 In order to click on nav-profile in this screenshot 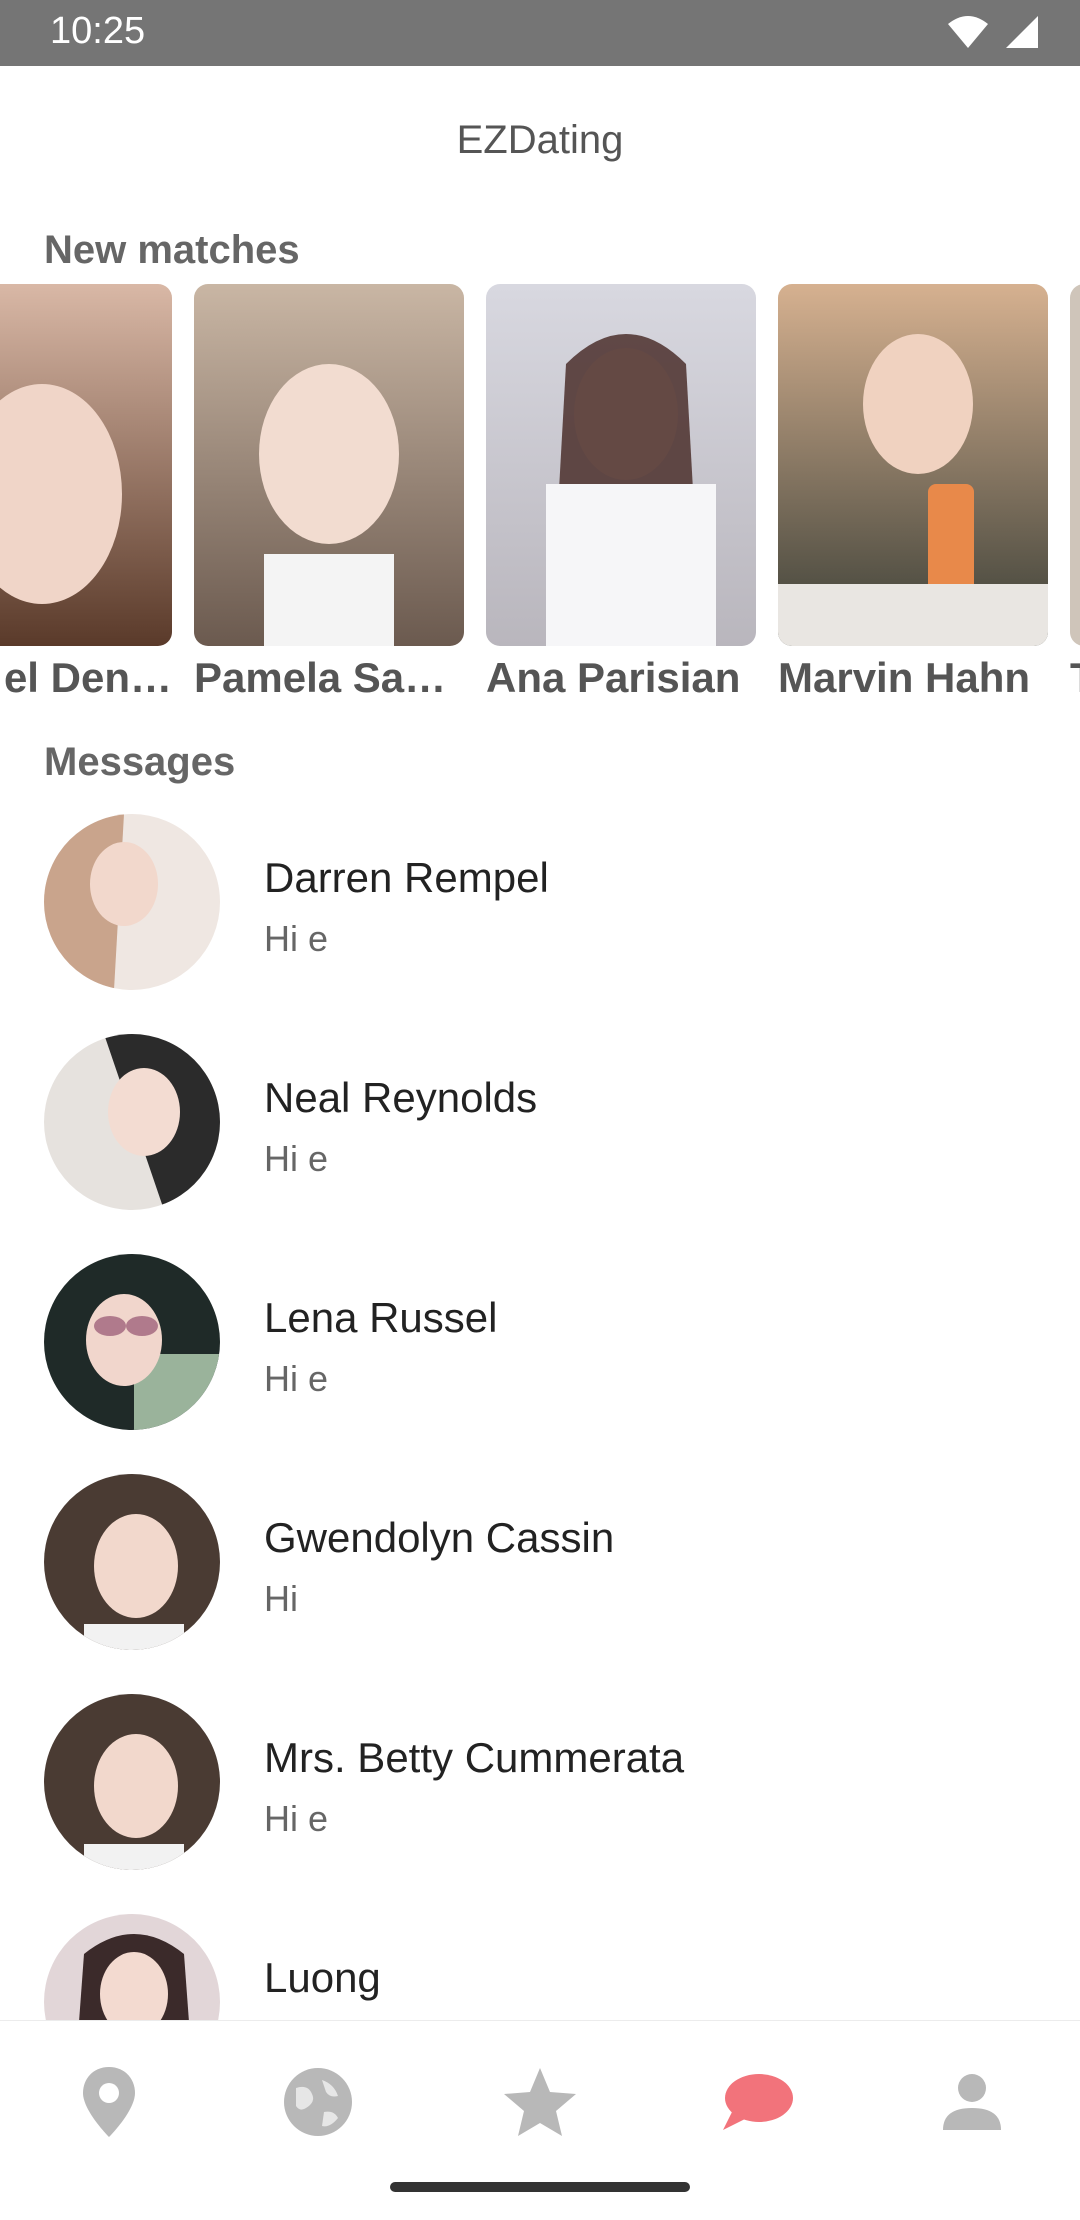, I will do `click(972, 2102)`.